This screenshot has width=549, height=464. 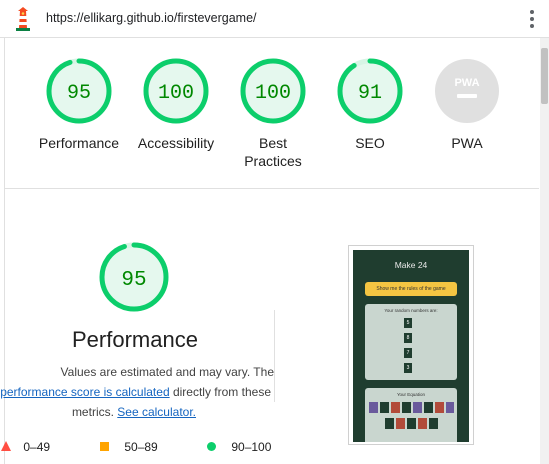 I want to click on gauge-label: SEO, so click(x=370, y=143).